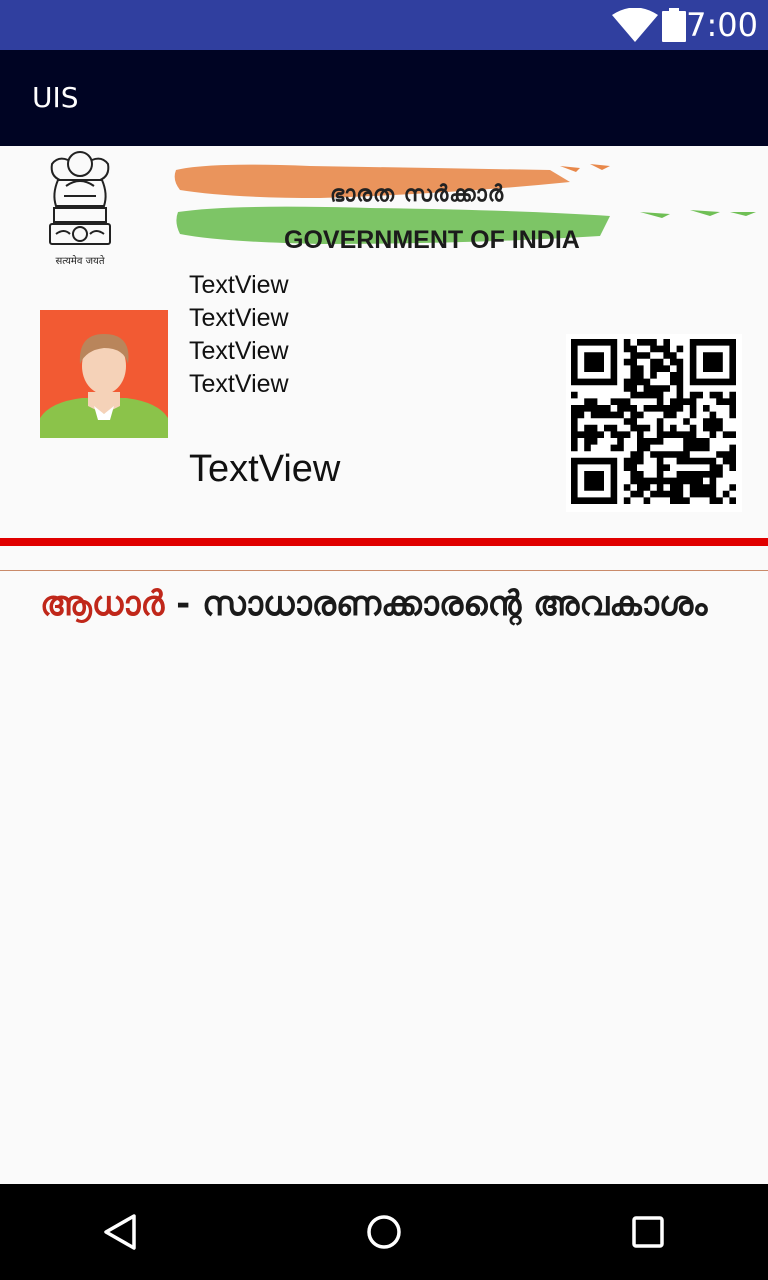 This screenshot has width=768, height=1280. What do you see at coordinates (722, 25) in the screenshot?
I see `status-time: 7:00` at bounding box center [722, 25].